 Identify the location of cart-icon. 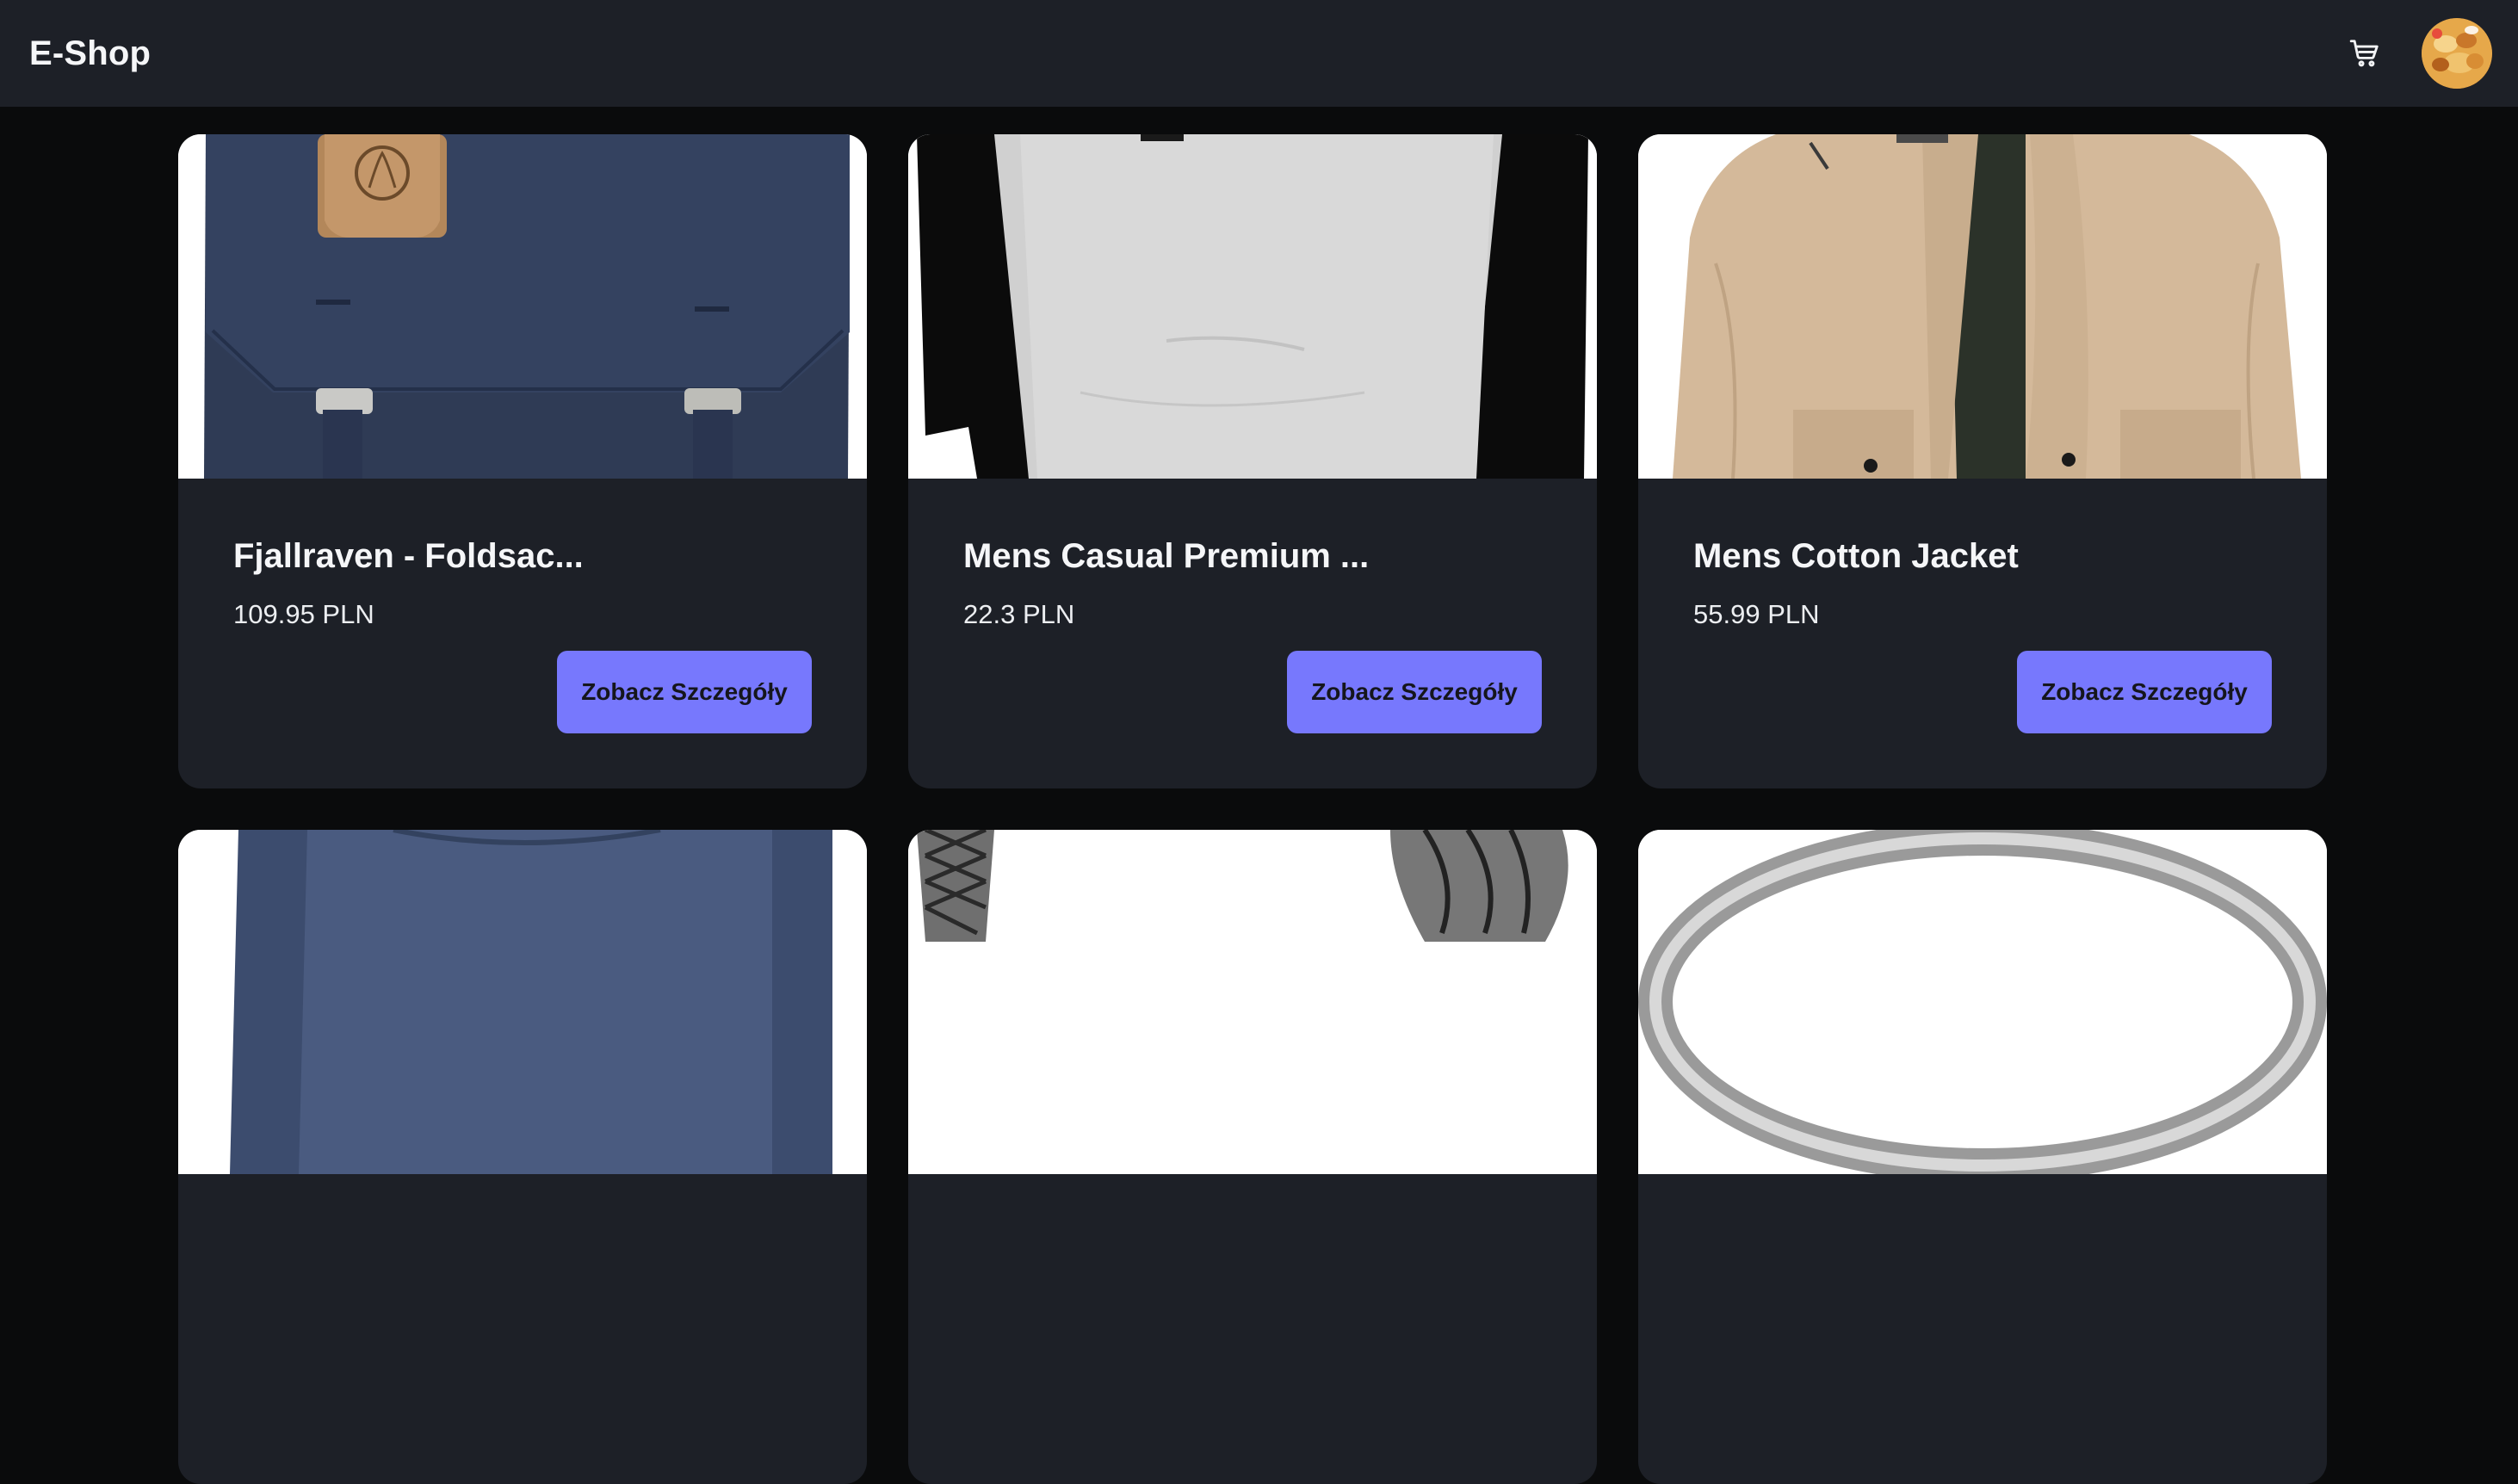
(2364, 53).